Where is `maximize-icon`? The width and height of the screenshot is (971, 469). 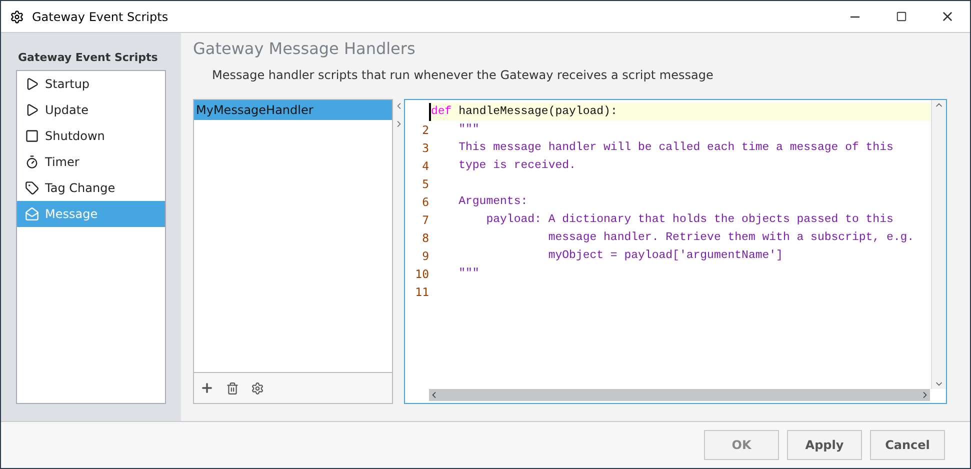 maximize-icon is located at coordinates (901, 16).